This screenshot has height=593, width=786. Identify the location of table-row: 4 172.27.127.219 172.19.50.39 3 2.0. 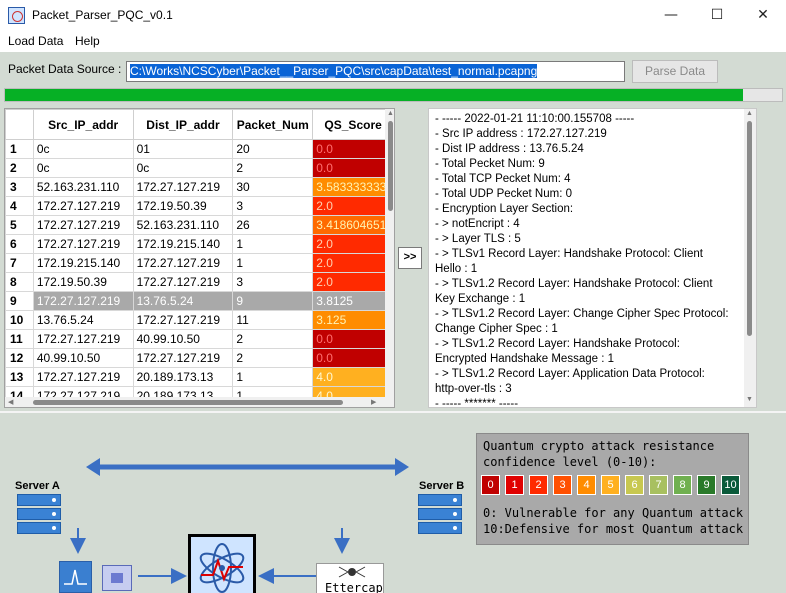
(199, 206).